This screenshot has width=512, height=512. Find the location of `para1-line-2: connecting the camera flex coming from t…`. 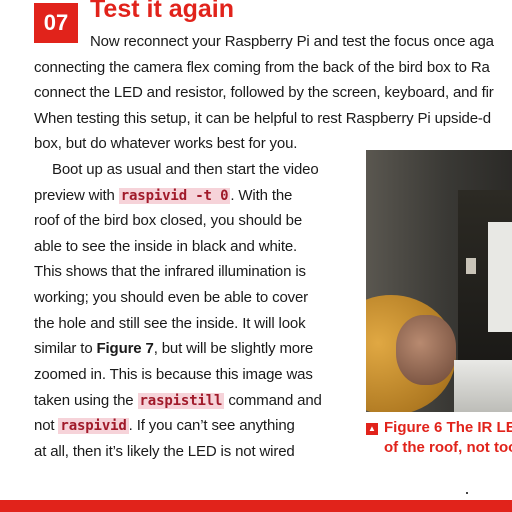

para1-line-2: connecting the camera flex coming from t… is located at coordinates (262, 67).